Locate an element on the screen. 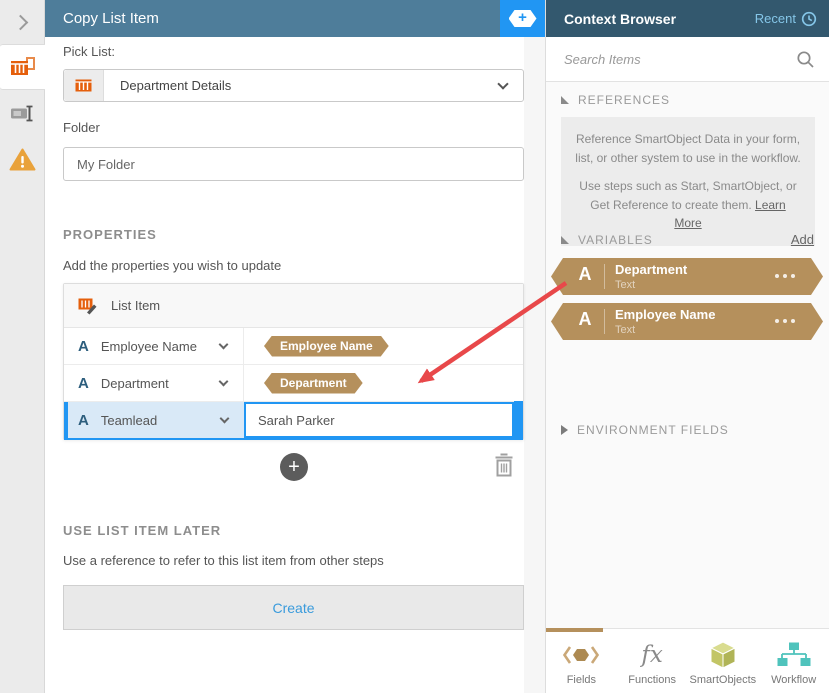 This screenshot has height=693, width=829. folder-input is located at coordinates (293, 164).